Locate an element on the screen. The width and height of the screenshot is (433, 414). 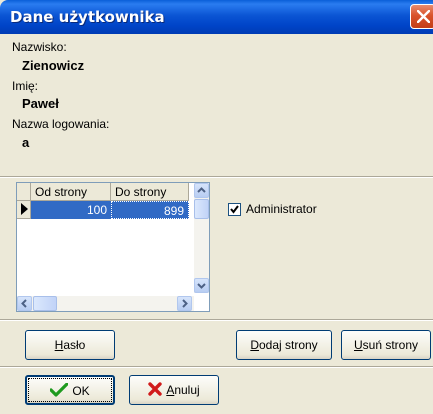
pages-grid: Od strony Do strony 100 899 is located at coordinates (113, 247).